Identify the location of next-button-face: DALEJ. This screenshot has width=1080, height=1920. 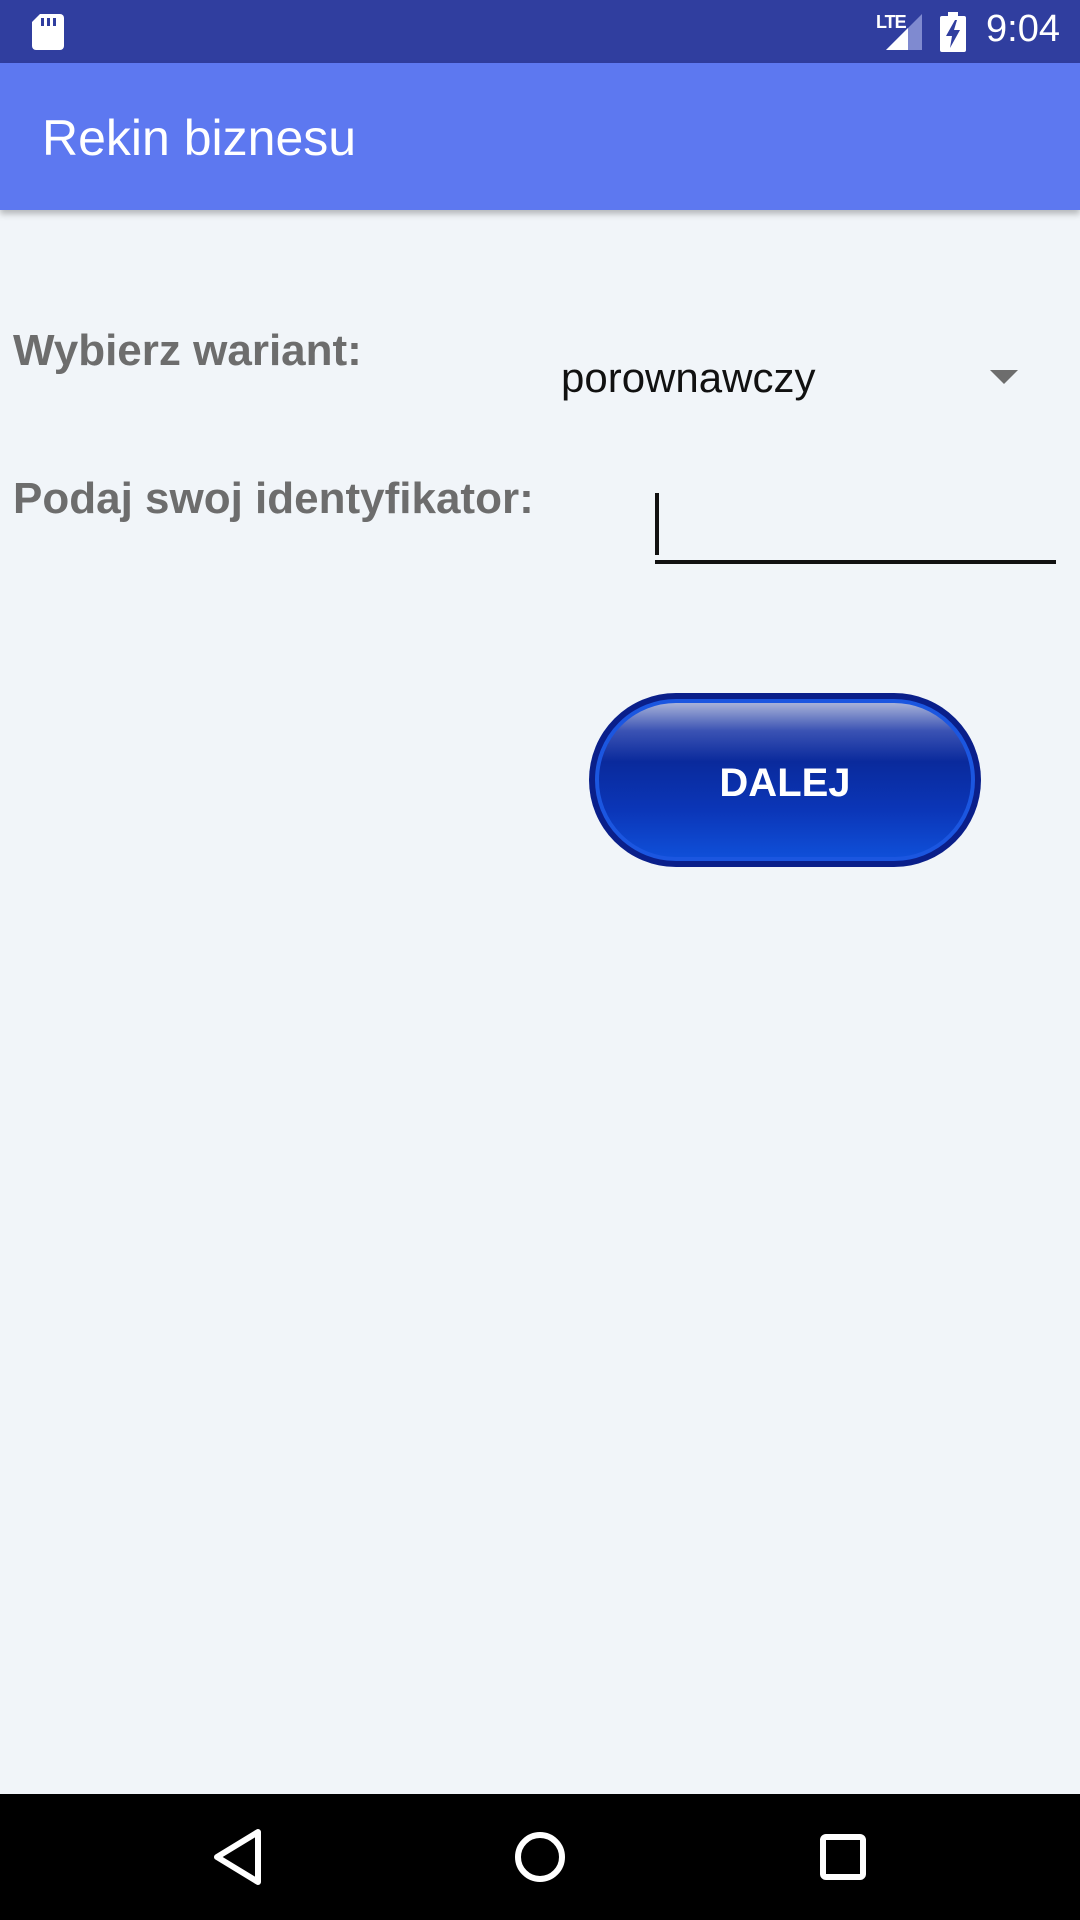
(785, 780).